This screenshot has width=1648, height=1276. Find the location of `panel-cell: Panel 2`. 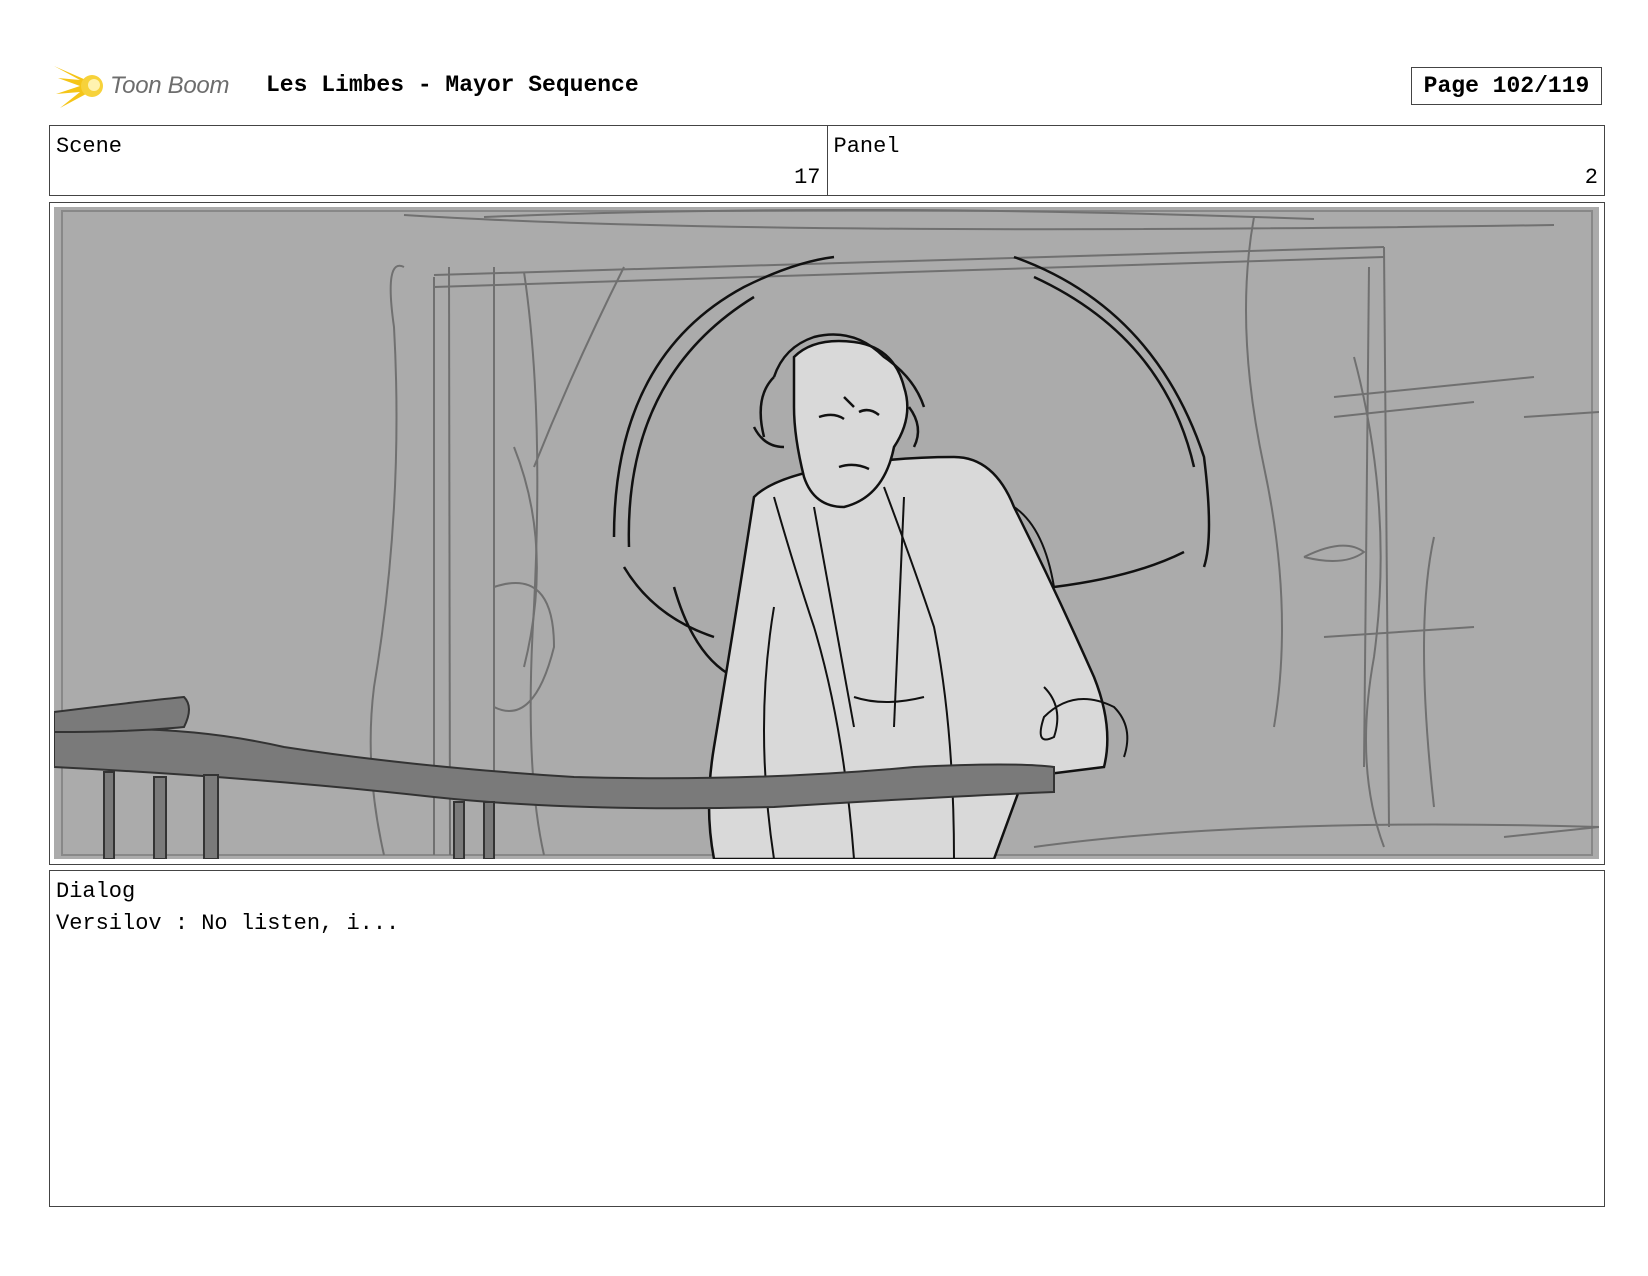

panel-cell: Panel 2 is located at coordinates (1215, 160).